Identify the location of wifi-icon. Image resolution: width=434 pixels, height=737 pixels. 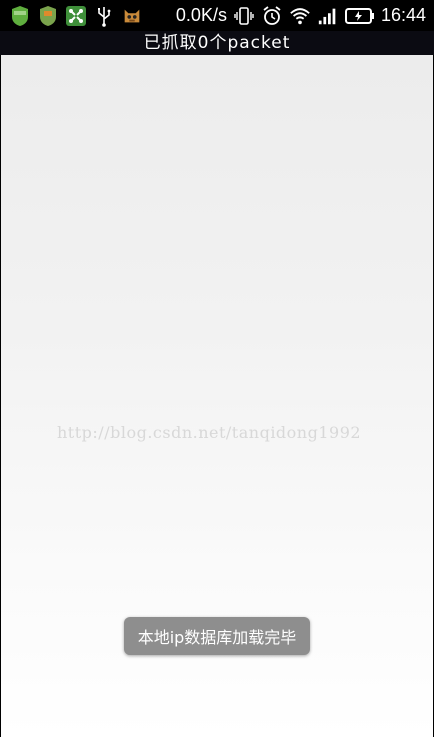
(300, 16).